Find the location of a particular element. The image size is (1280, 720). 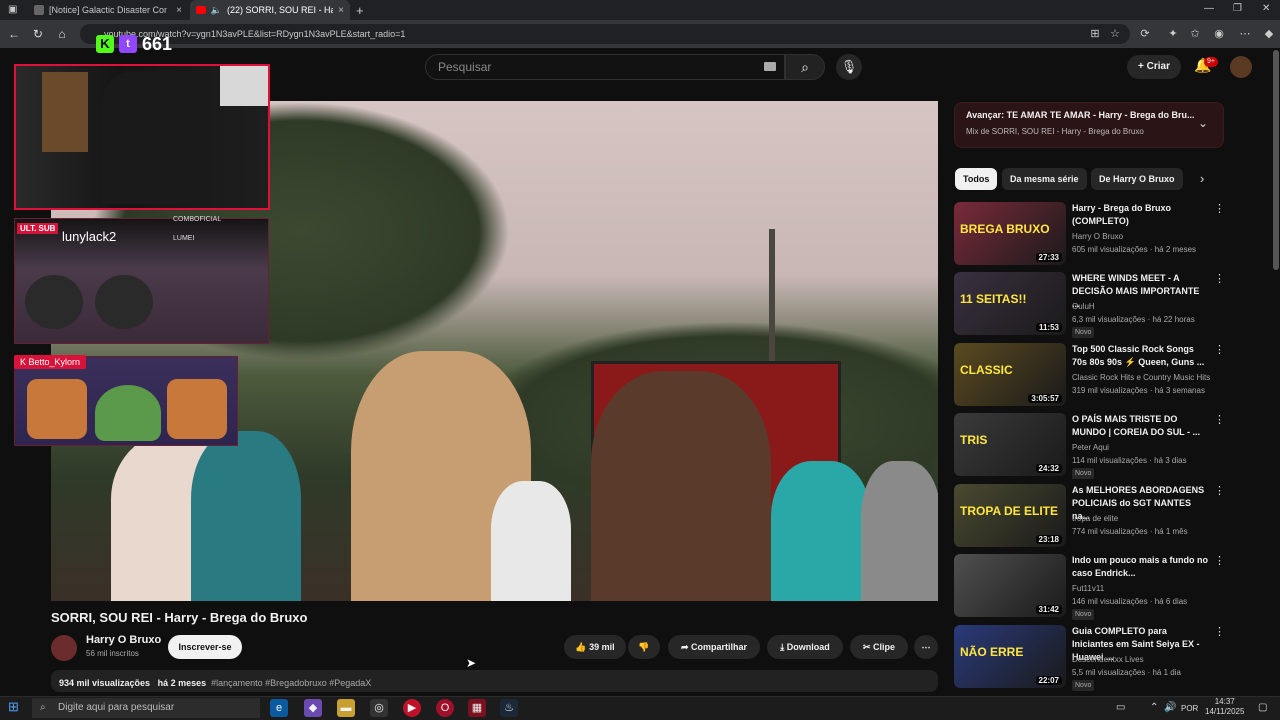

video-thumbnail: CLASSIC 3:05:57 is located at coordinates (1010, 374).